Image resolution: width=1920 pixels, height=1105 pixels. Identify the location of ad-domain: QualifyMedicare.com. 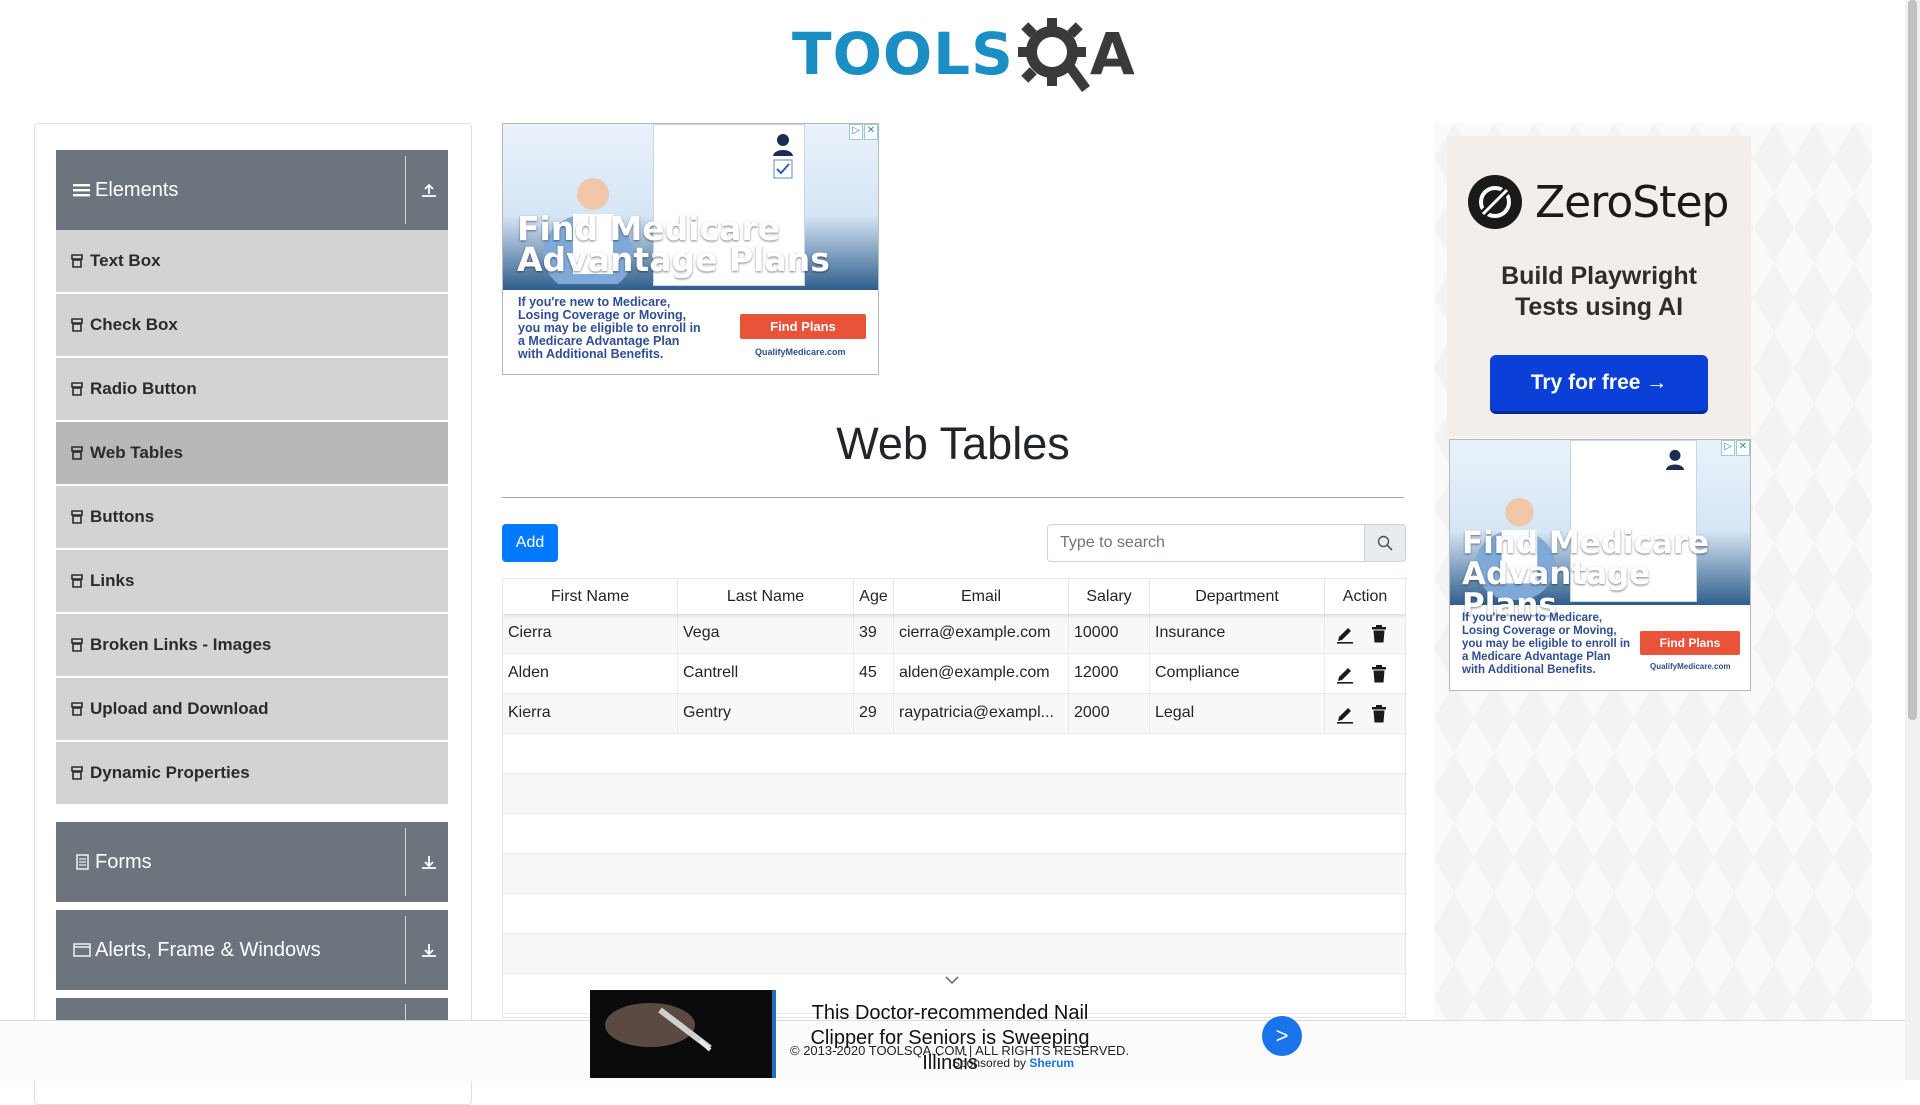
(1690, 666).